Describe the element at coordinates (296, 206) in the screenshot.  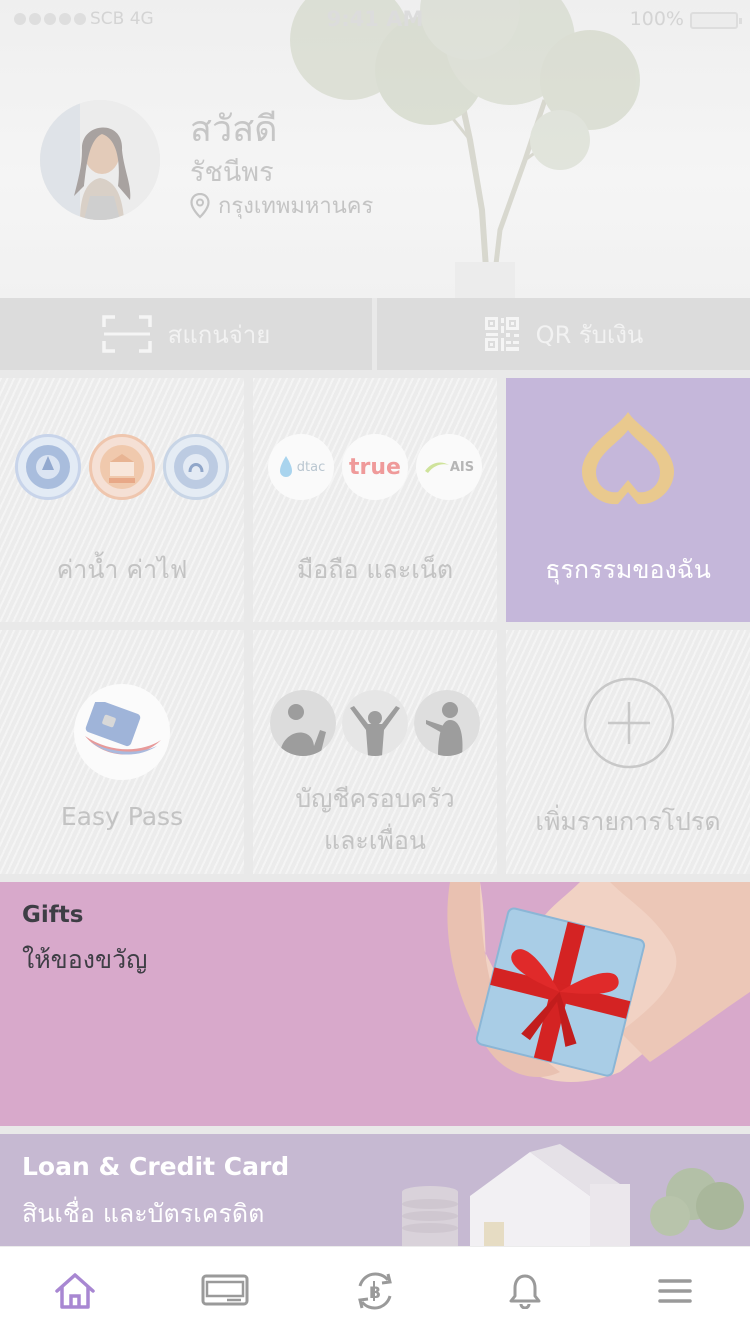
I see `location-label: กรุงเทพมหานคร` at that location.